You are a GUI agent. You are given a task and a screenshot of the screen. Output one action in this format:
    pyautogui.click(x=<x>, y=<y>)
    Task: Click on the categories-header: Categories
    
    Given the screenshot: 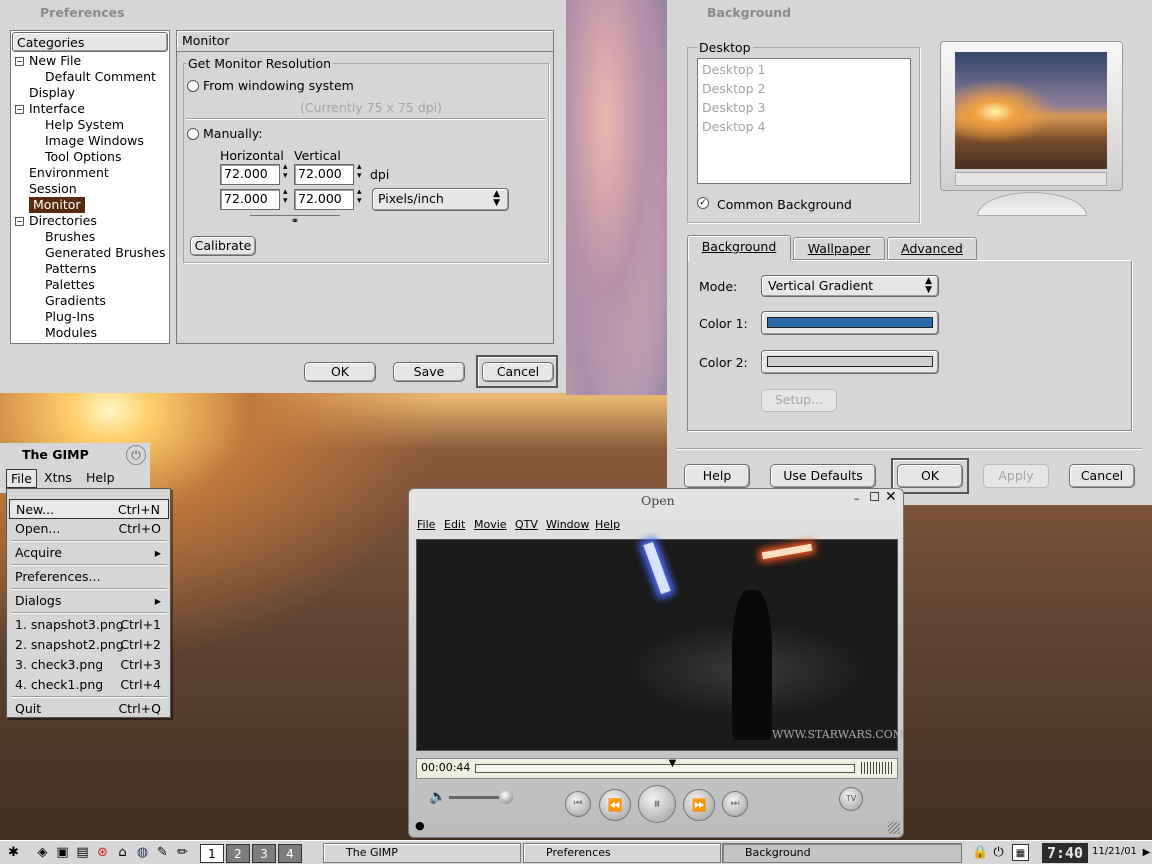 What is the action you would take?
    pyautogui.click(x=90, y=42)
    